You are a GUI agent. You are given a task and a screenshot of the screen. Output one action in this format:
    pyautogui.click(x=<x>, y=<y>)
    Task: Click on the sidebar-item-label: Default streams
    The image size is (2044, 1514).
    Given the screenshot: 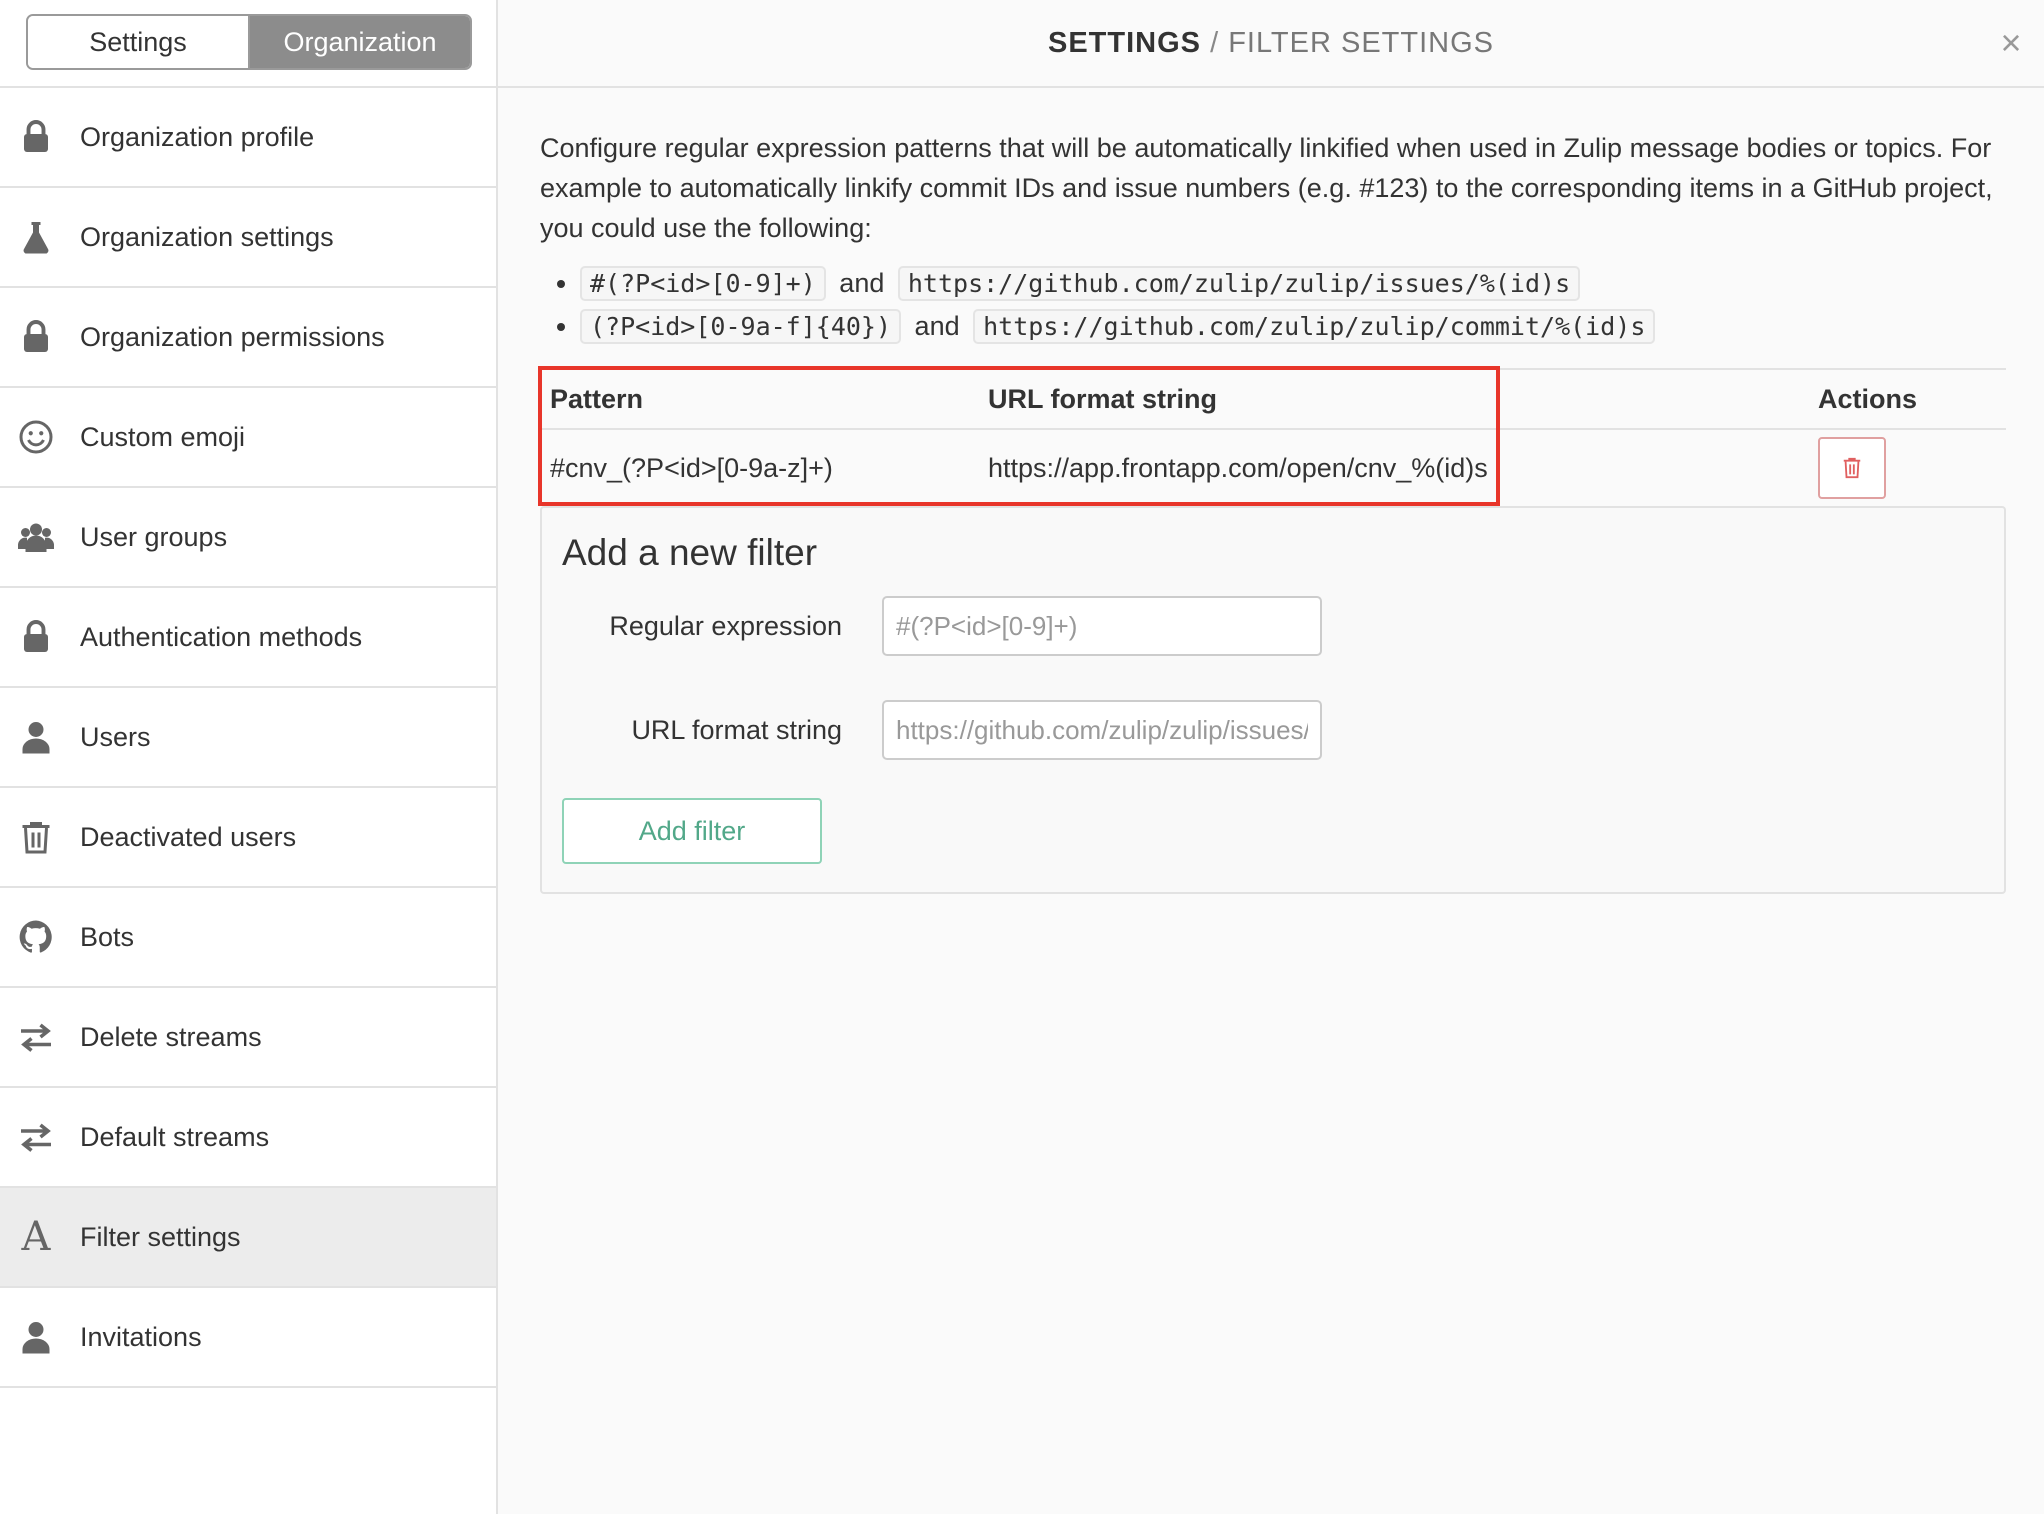 What is the action you would take?
    pyautogui.click(x=175, y=1136)
    